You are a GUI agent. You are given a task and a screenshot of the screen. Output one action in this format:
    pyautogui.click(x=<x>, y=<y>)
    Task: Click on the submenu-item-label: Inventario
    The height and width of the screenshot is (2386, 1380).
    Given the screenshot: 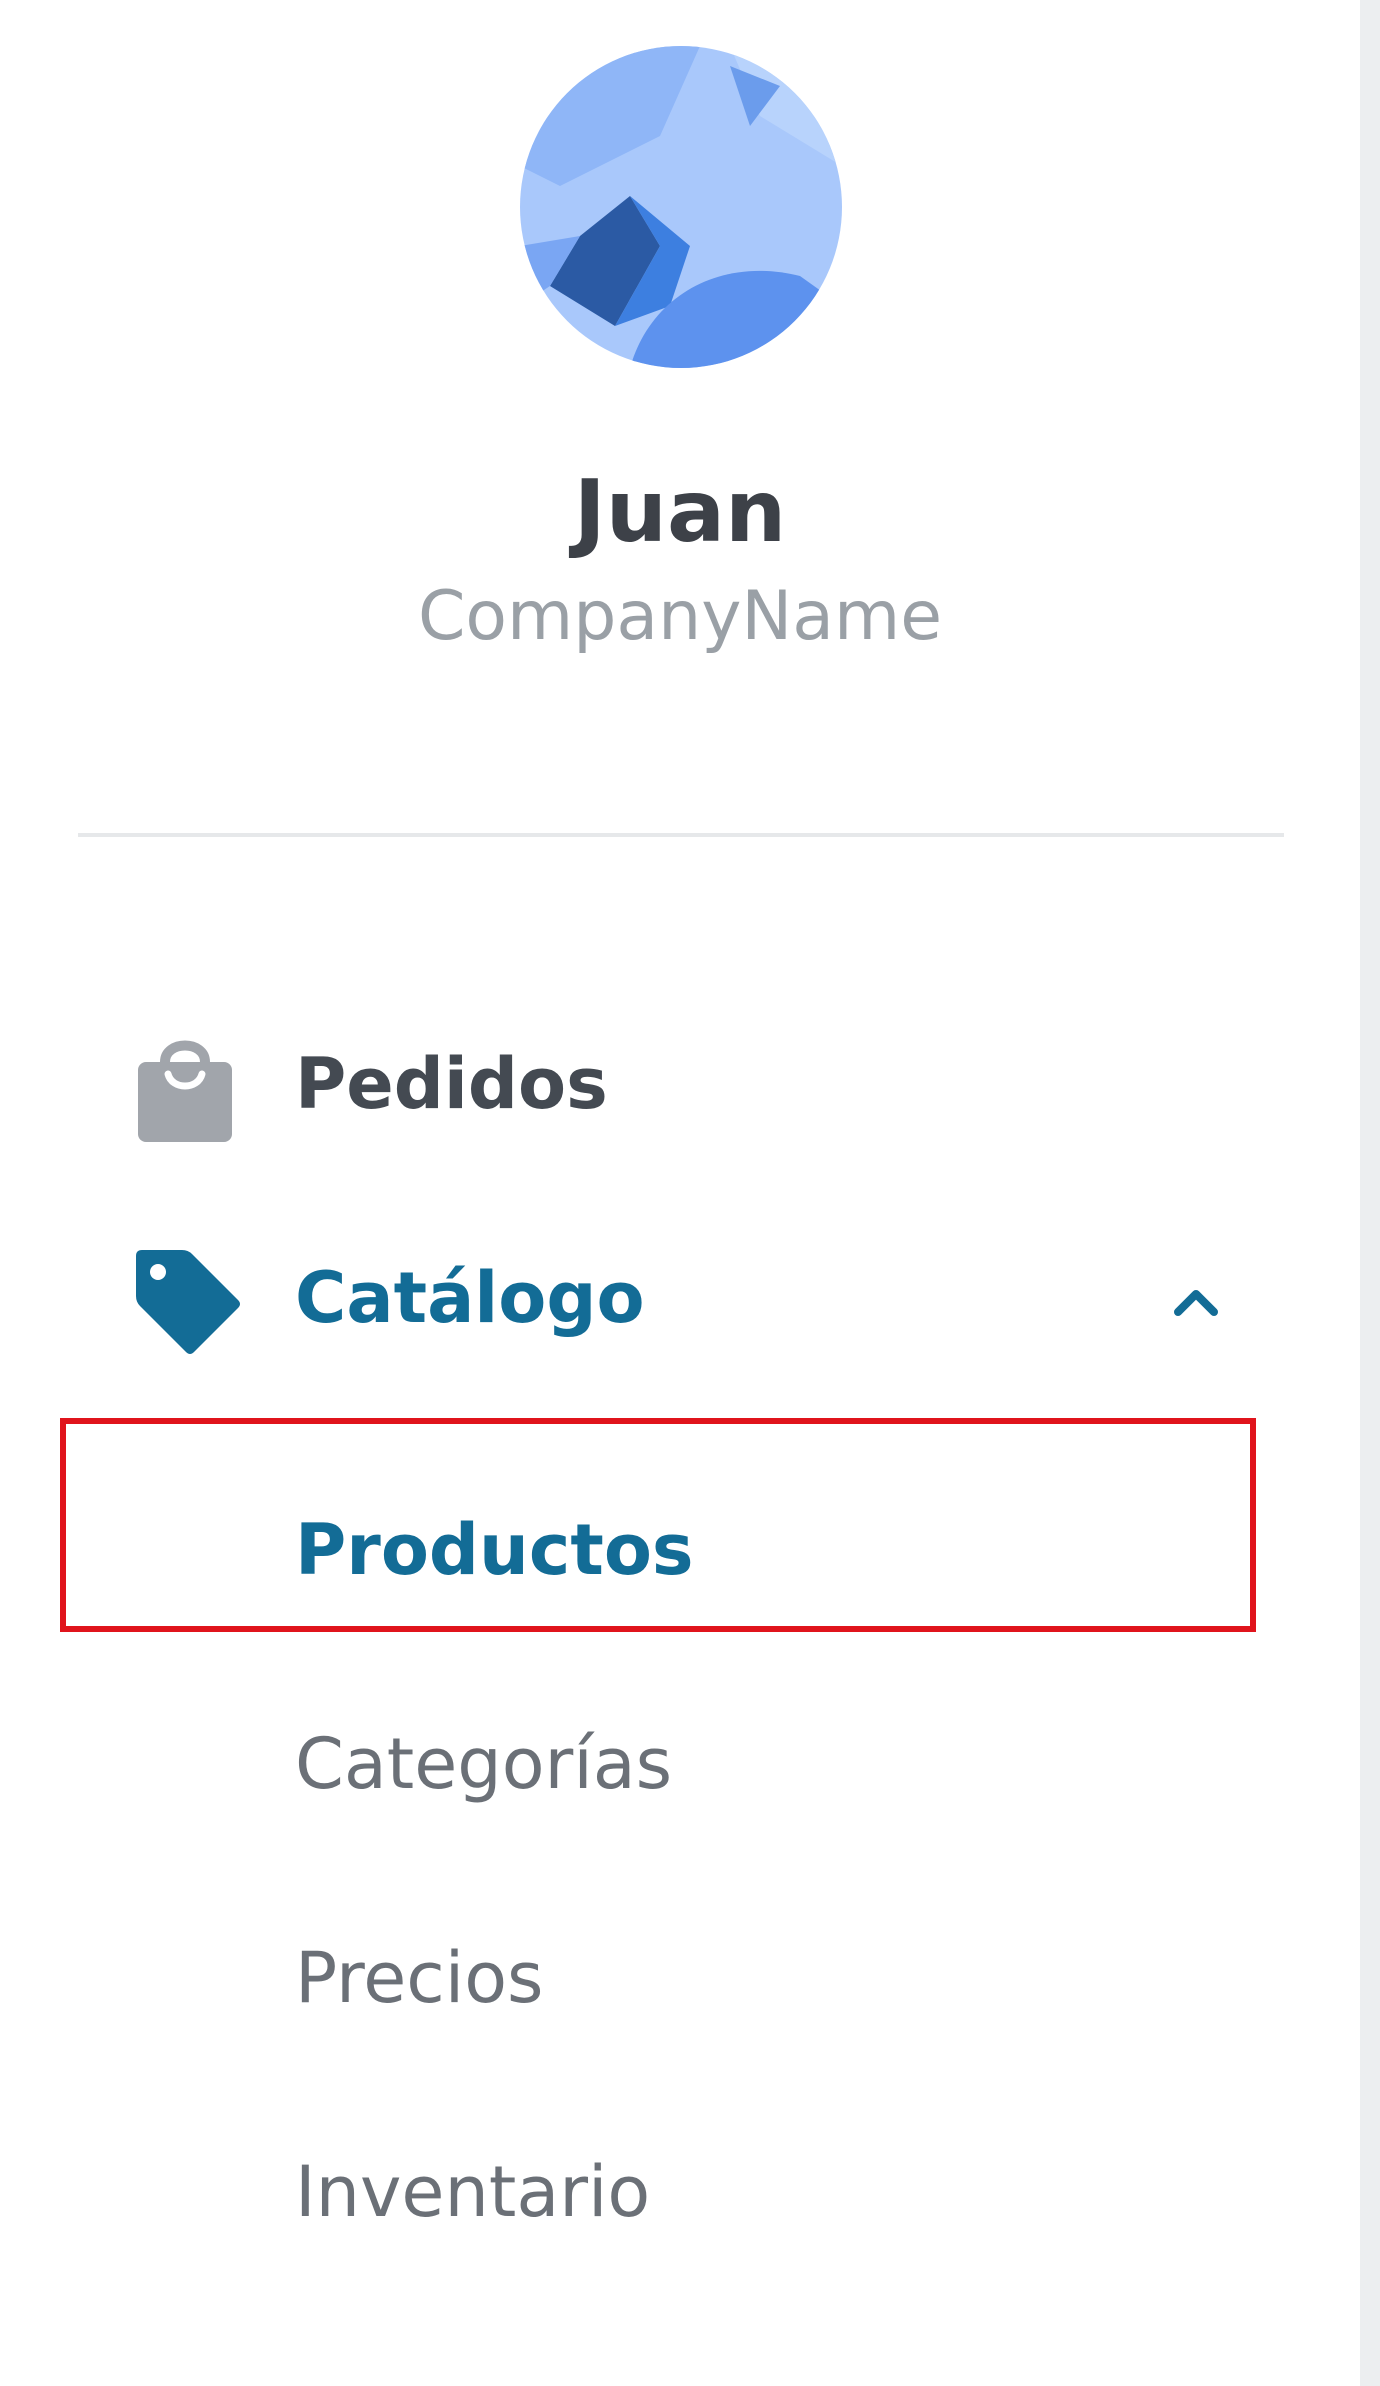 What is the action you would take?
    pyautogui.click(x=473, y=2192)
    